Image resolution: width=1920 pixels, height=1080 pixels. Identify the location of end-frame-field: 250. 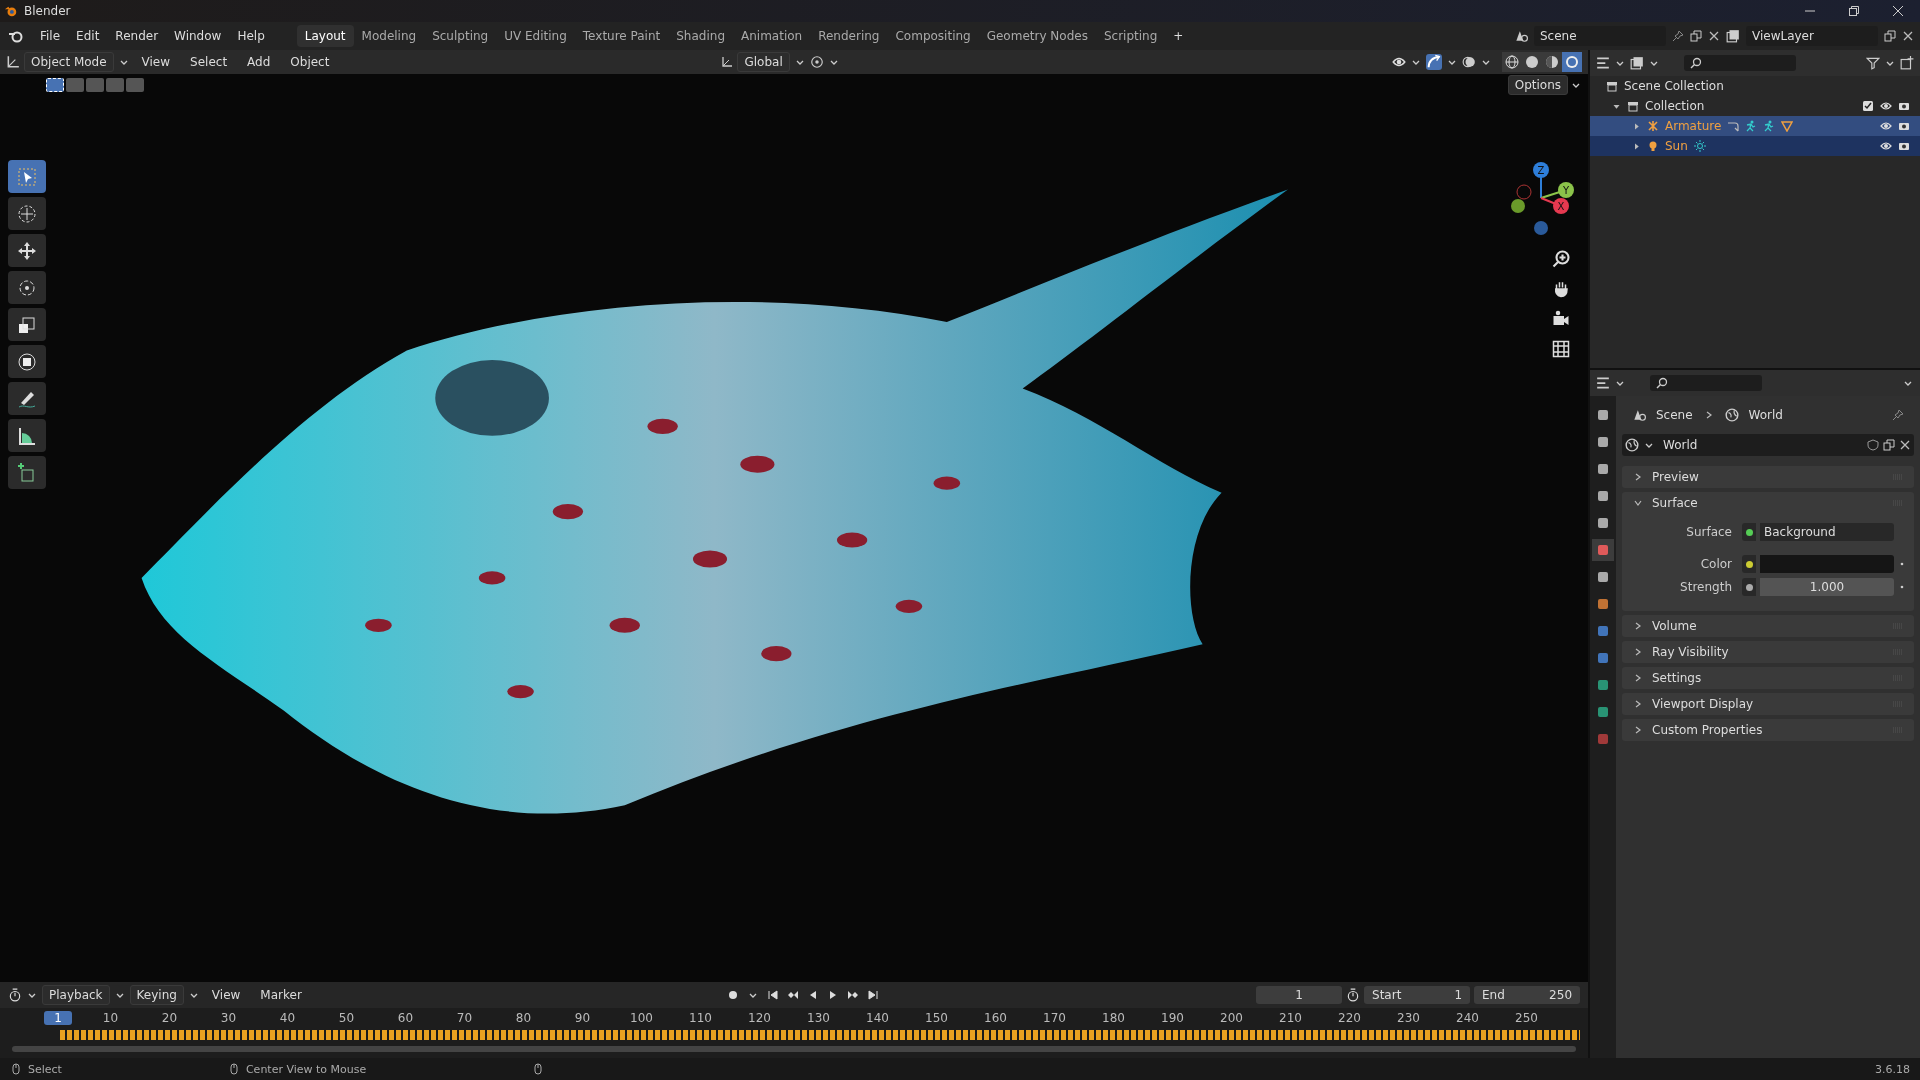
(1560, 995).